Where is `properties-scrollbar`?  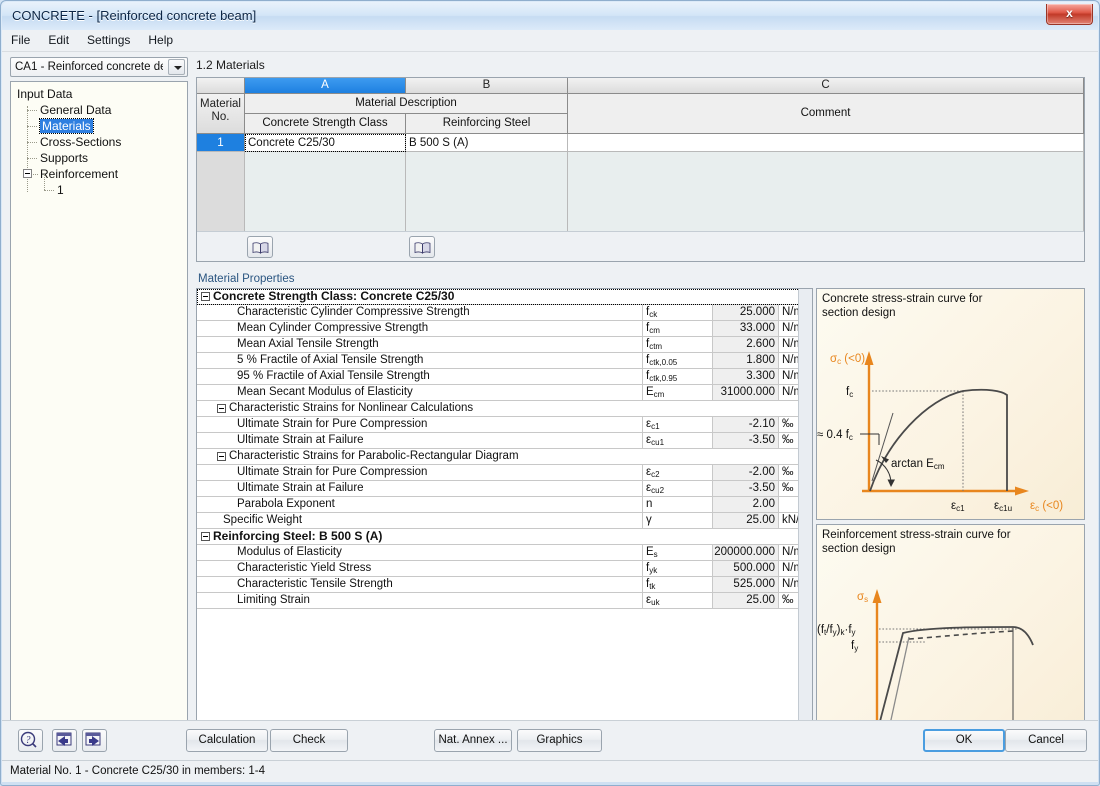
properties-scrollbar is located at coordinates (805, 522).